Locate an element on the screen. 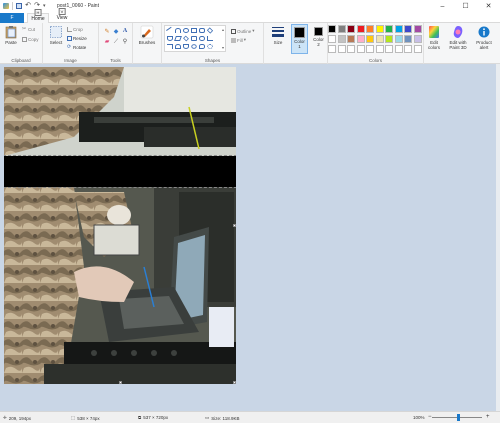 Image resolution: width=500 pixels, height=423 pixels. color2-button: Color 2 is located at coordinates (318, 35).